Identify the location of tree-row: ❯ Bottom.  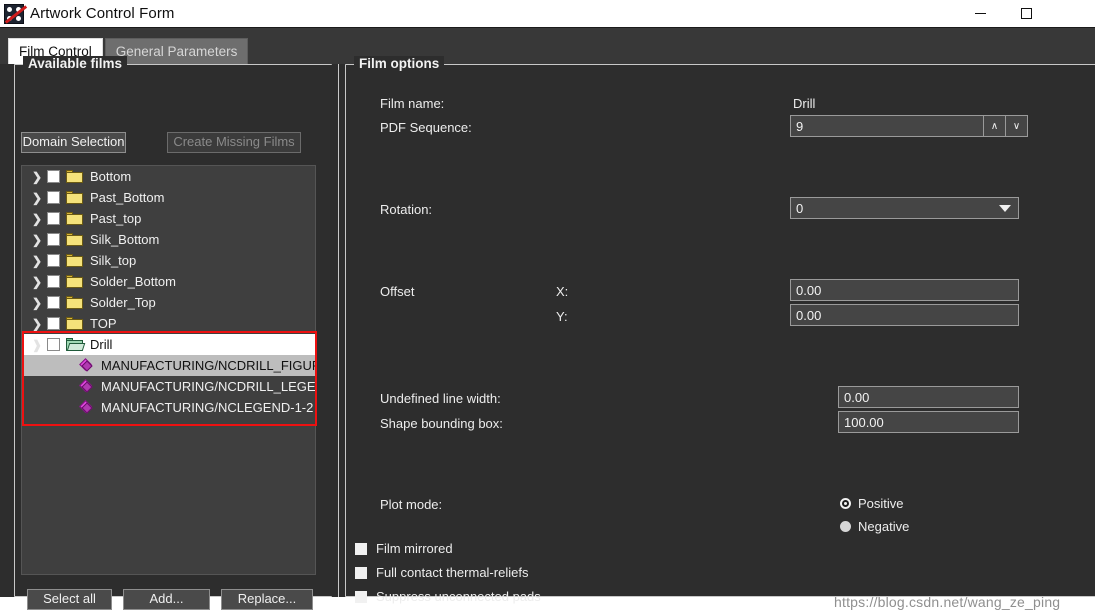
(168, 176).